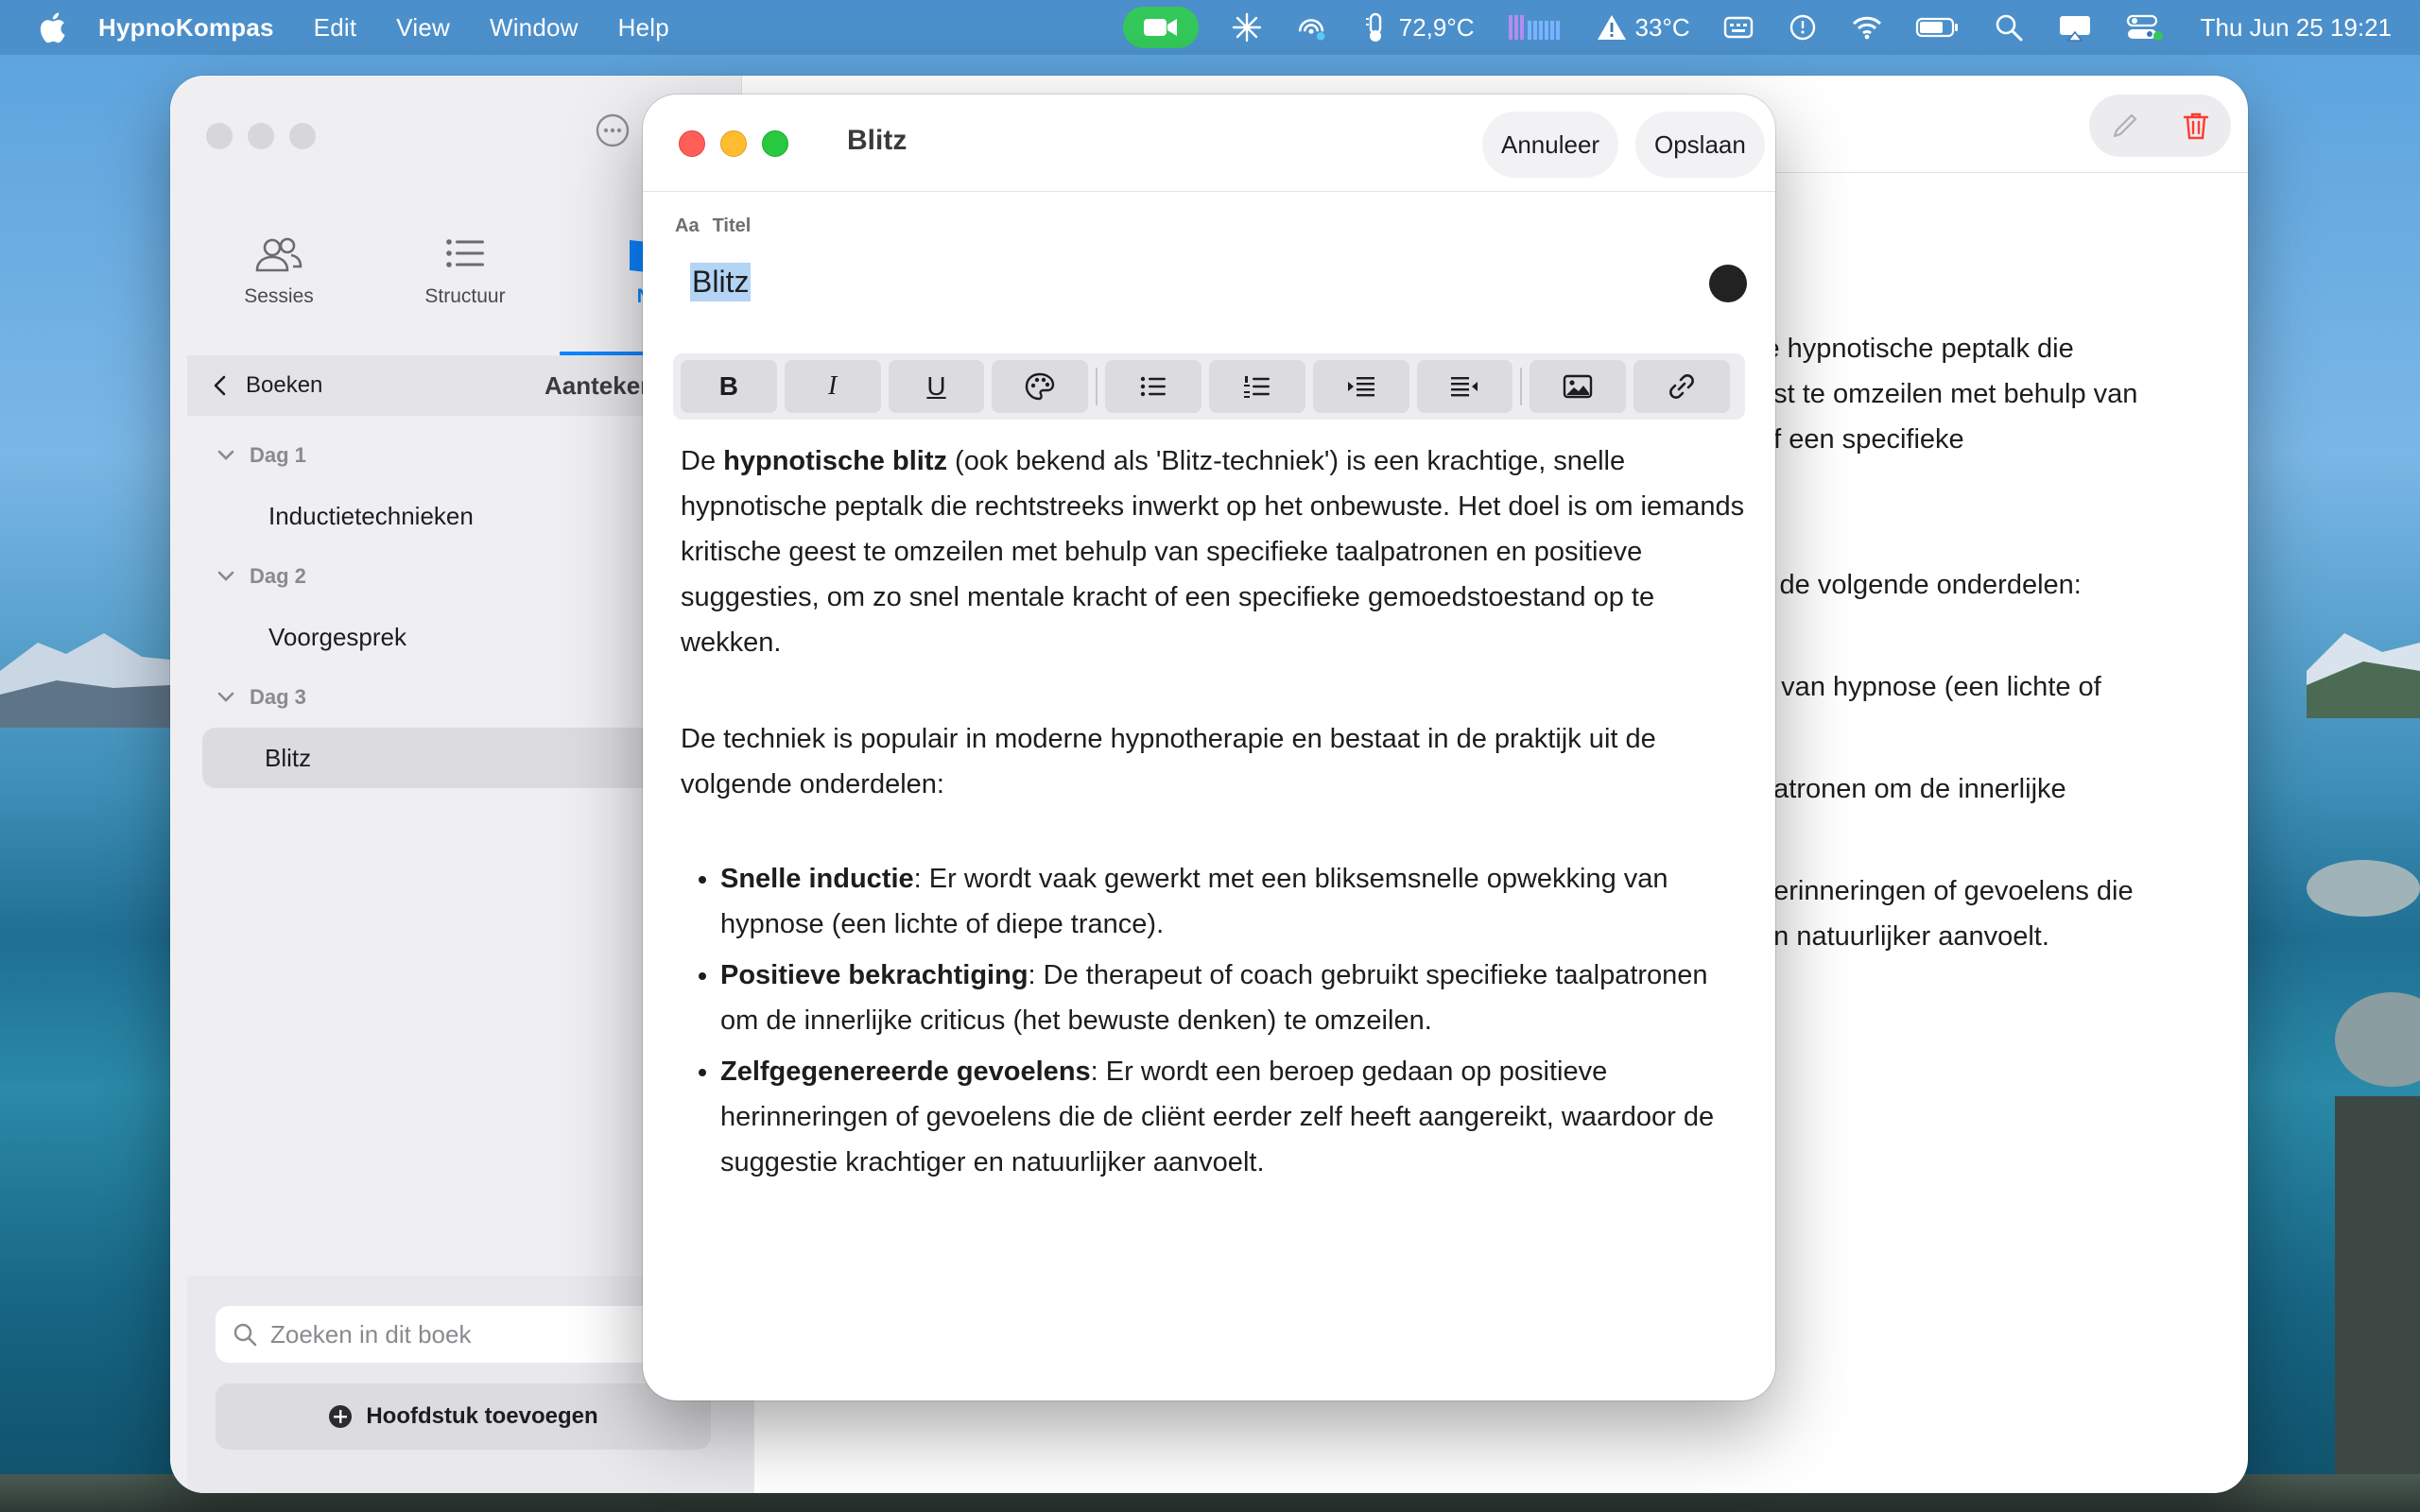 This screenshot has width=2420, height=1512. What do you see at coordinates (1912, 789) in the screenshot?
I see `preview-line: patronen om de innerlijke` at bounding box center [1912, 789].